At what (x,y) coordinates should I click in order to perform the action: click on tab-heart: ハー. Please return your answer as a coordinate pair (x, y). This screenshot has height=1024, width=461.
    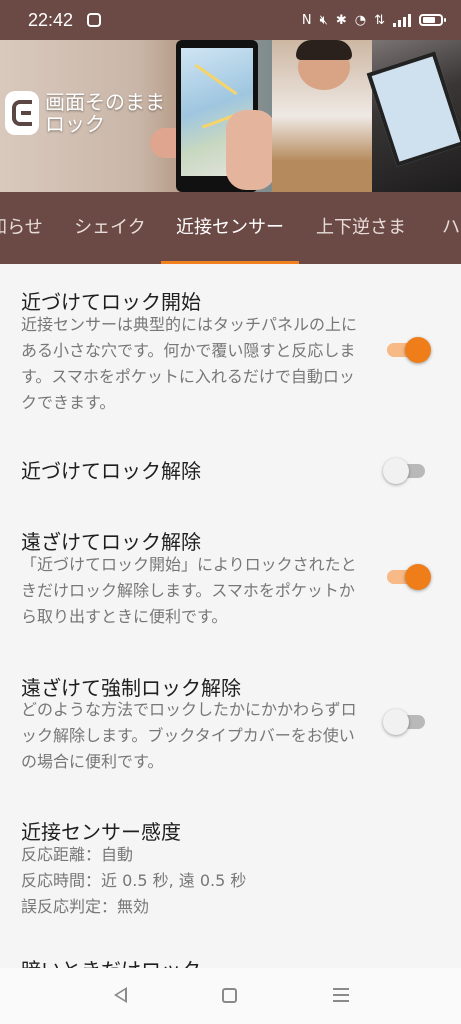
    Looking at the image, I should click on (445, 228).